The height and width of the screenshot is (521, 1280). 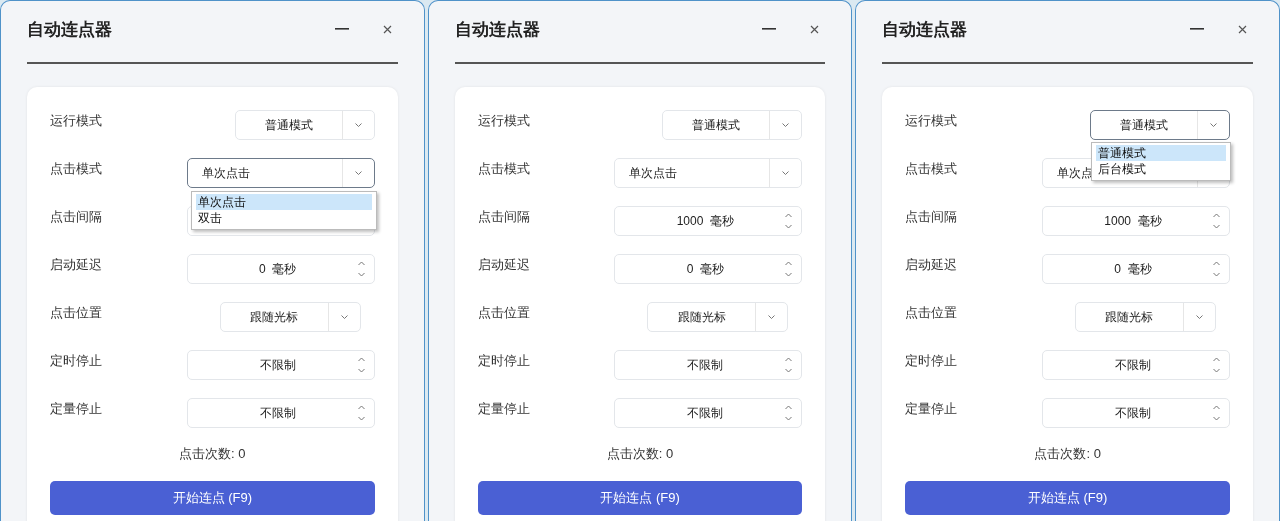 I want to click on dropdown-option: 普通模式, so click(x=1161, y=153).